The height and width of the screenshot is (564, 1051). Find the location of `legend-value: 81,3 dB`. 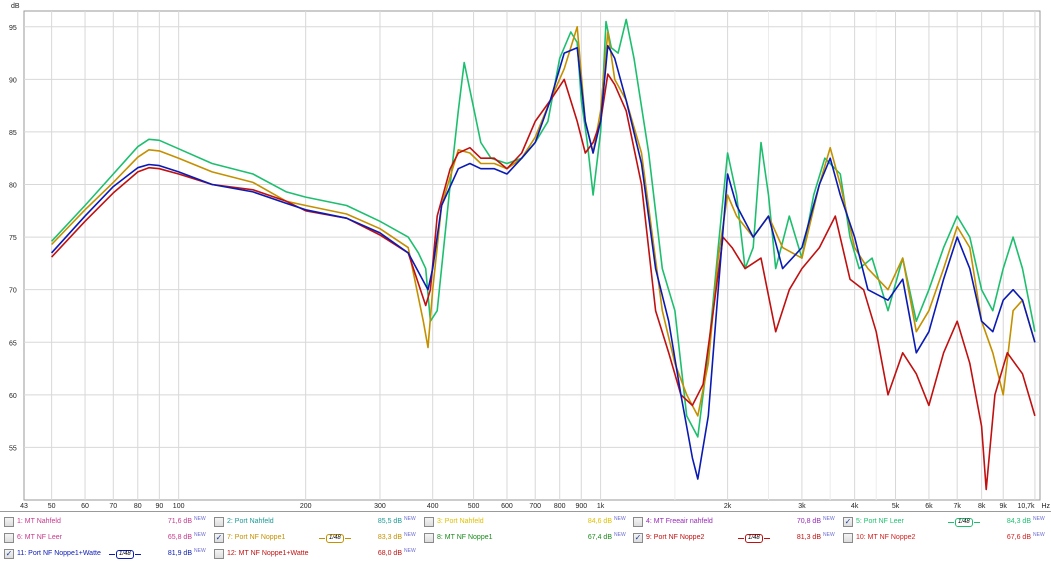

legend-value: 81,3 dB is located at coordinates (808, 537).